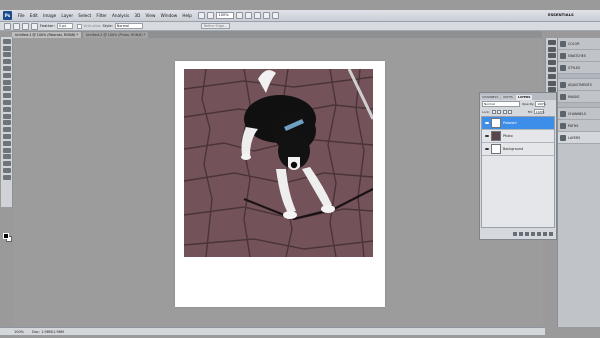 The image size is (600, 338). What do you see at coordinates (33, 15) in the screenshot?
I see `menu-edit: Edit` at bounding box center [33, 15].